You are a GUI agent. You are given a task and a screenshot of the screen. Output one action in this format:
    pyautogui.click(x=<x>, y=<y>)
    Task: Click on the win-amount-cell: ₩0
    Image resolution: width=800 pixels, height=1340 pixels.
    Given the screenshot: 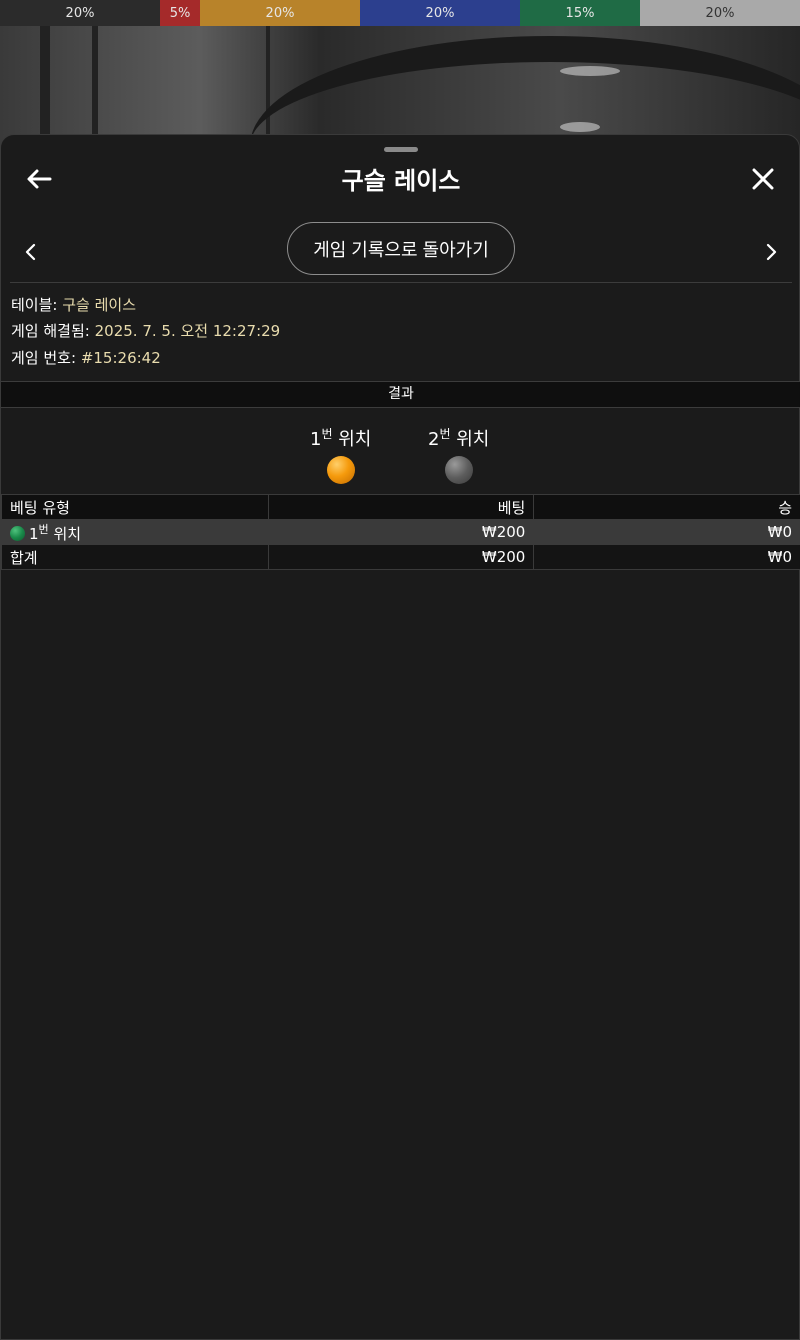 What is the action you would take?
    pyautogui.click(x=666, y=532)
    